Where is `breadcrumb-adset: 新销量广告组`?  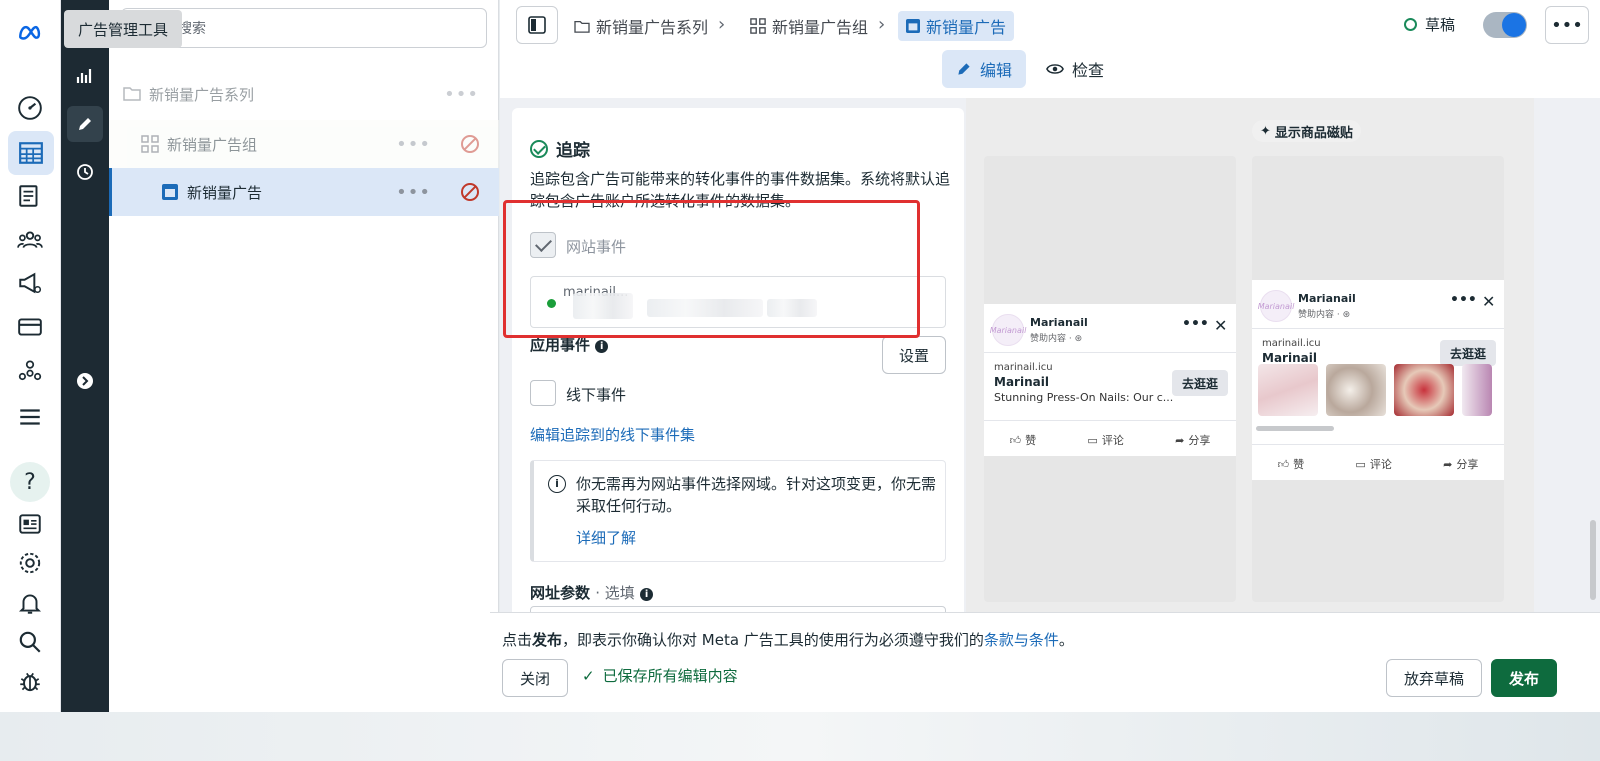
breadcrumb-adset: 新销量广告组 is located at coordinates (809, 26).